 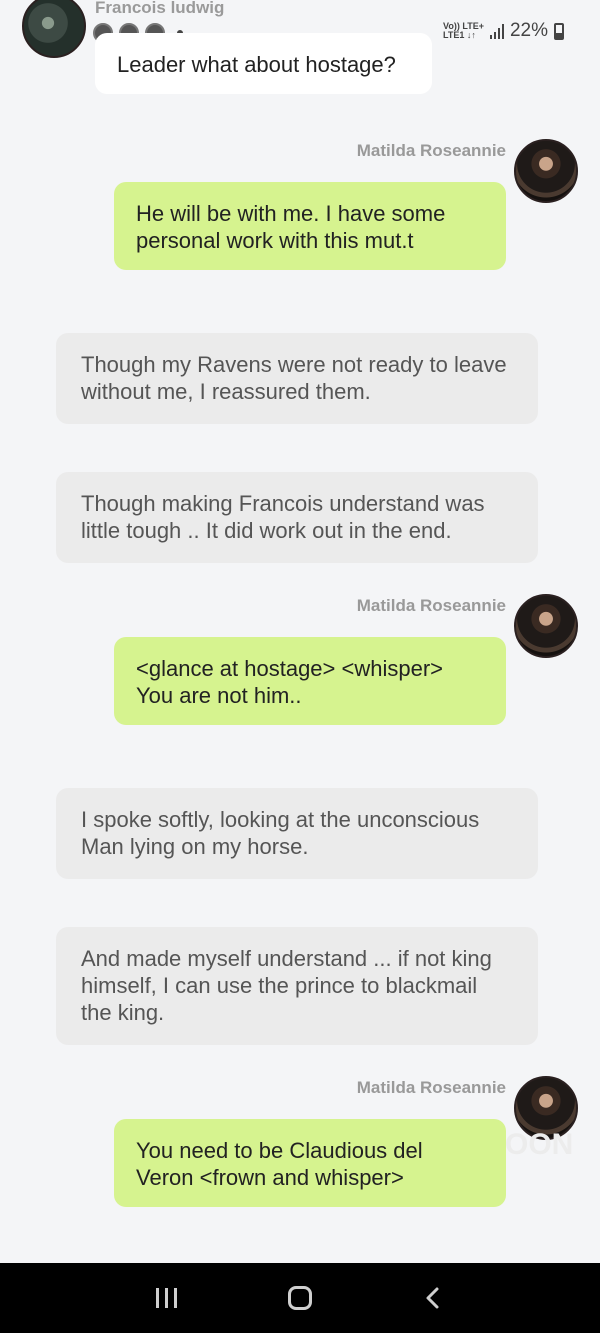 I want to click on home-button, so click(x=300, y=1298).